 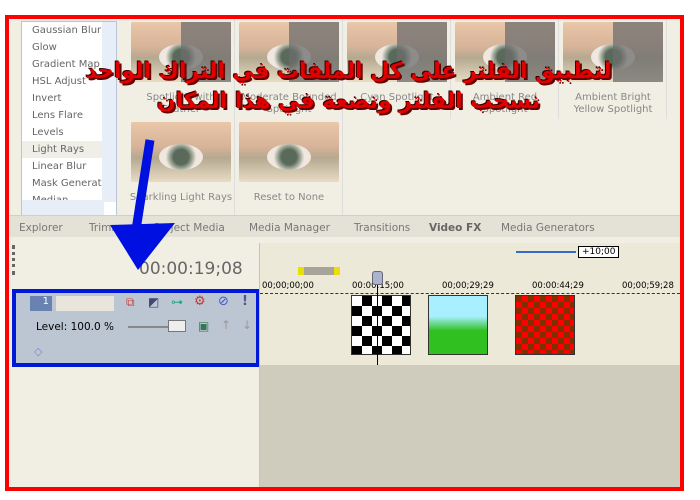 What do you see at coordinates (177, 326) in the screenshot?
I see `level-slider-thumb` at bounding box center [177, 326].